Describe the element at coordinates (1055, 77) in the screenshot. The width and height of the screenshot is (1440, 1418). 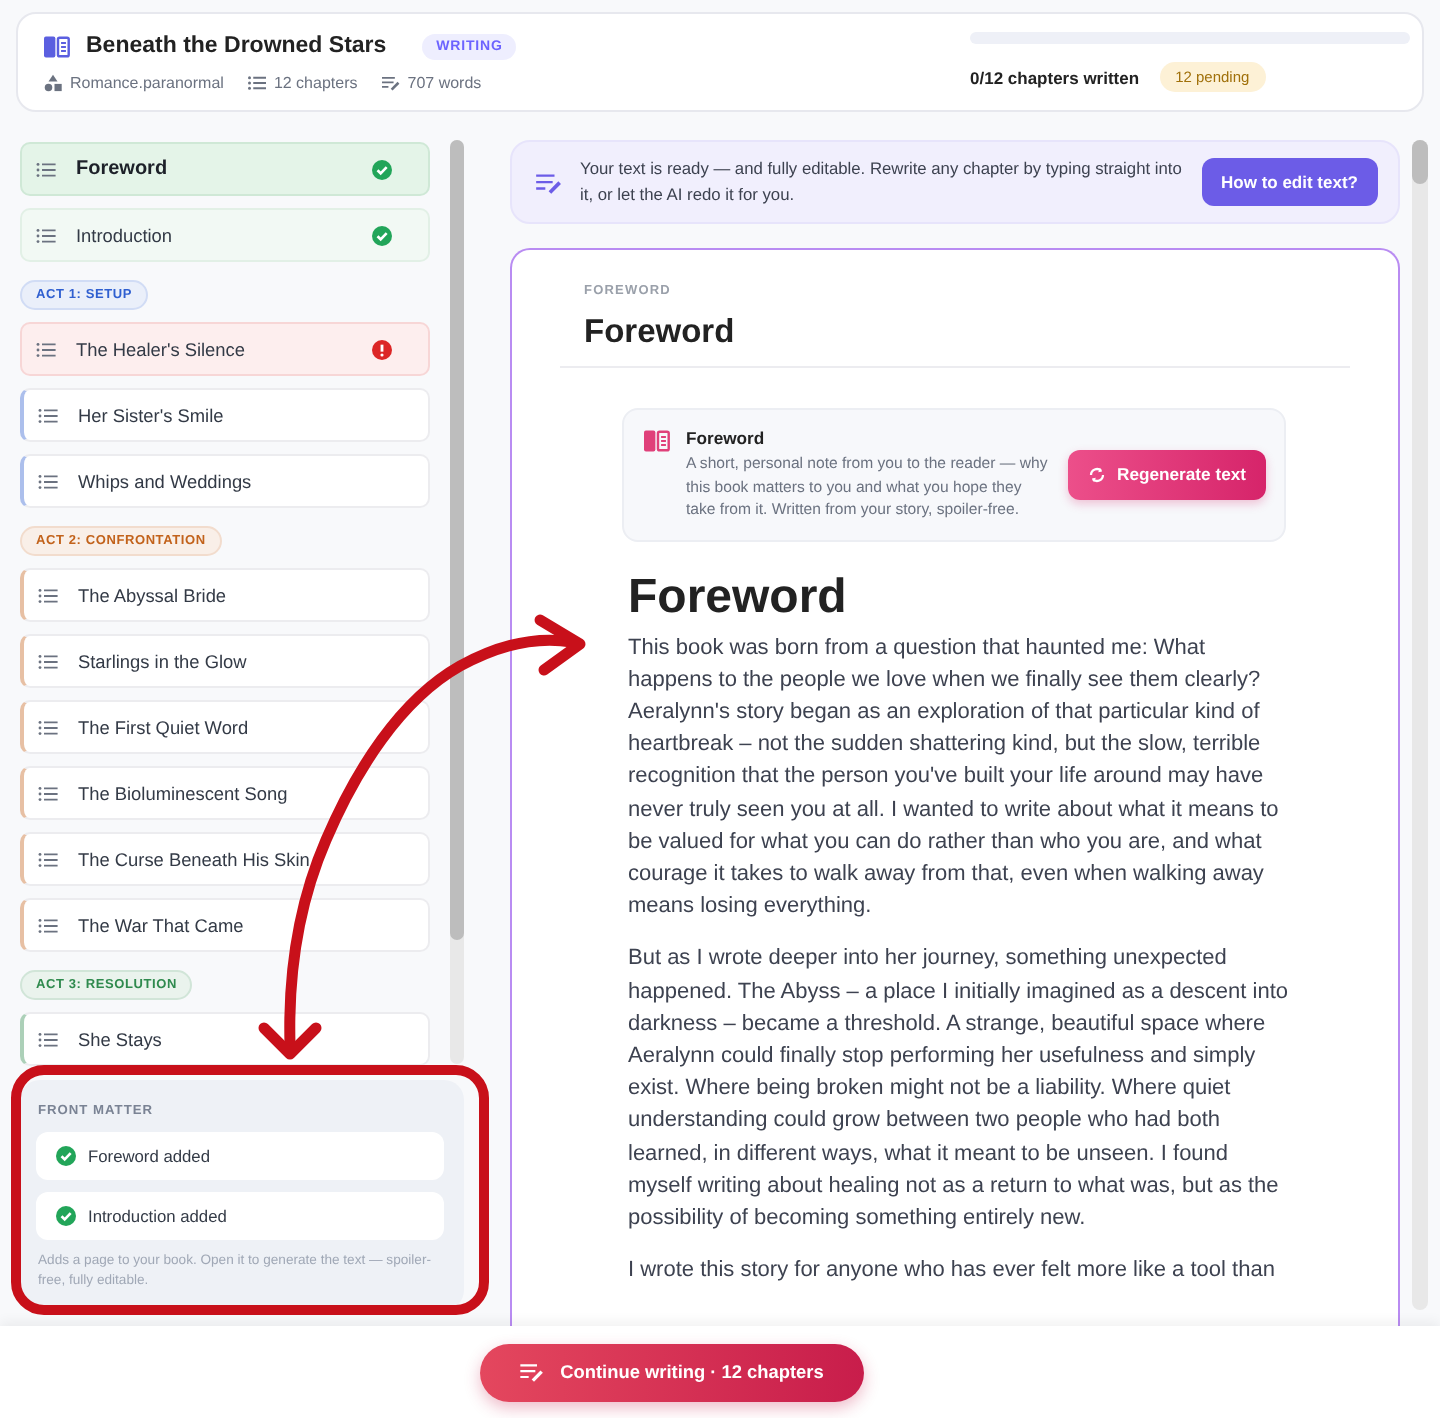
I see `progress-label: 0/12 chapters written` at that location.